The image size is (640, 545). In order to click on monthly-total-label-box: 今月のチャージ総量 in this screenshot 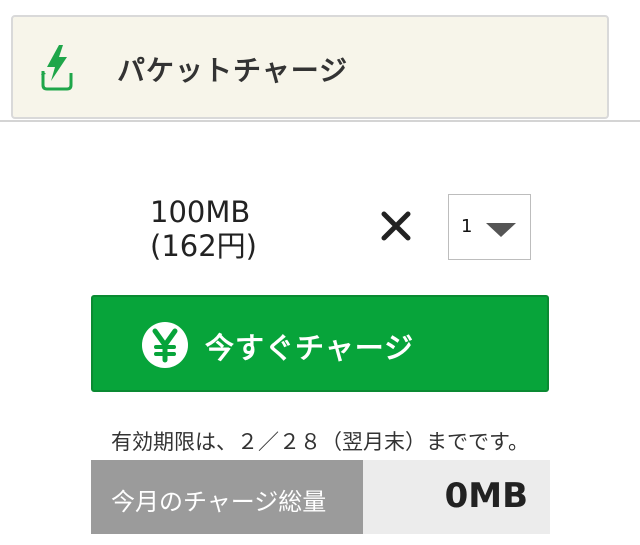, I will do `click(227, 497)`.